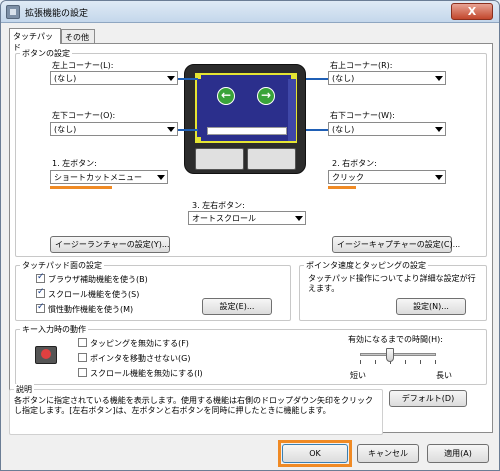  Describe the element at coordinates (83, 65) in the screenshot. I see `top-left-corner-label: 左上コーナー(L):` at that location.